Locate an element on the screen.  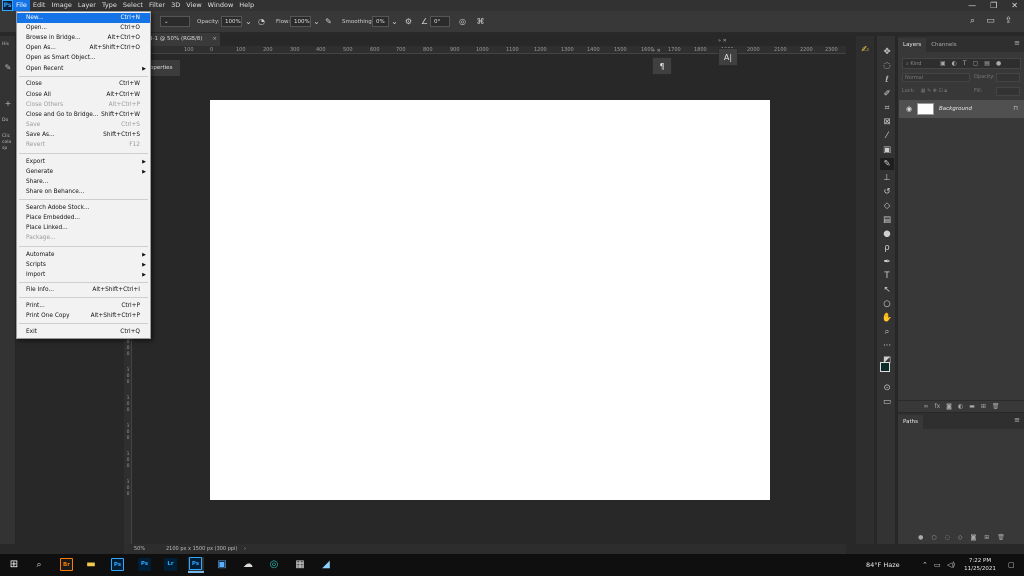
more-tools-icon: ··· is located at coordinates (887, 346).